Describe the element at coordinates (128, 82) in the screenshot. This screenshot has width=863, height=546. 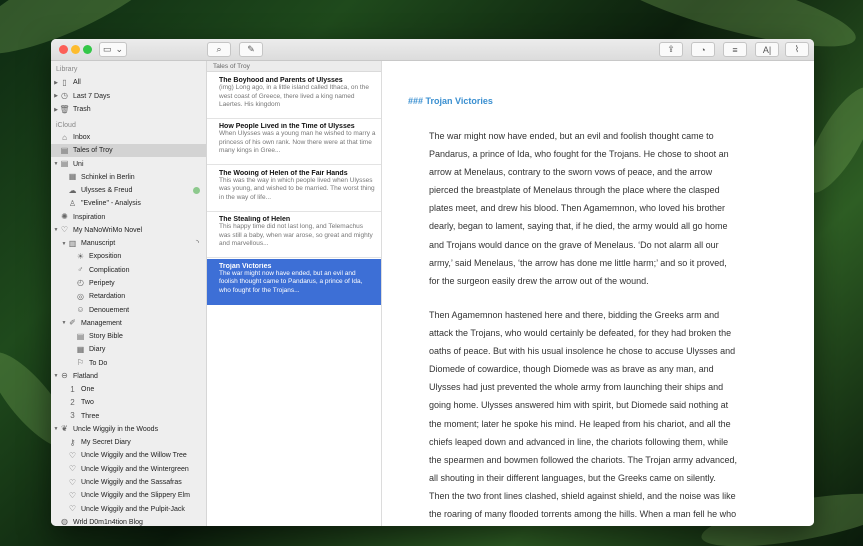
I see `sidebar-item: ▶ ▯ All` at that location.